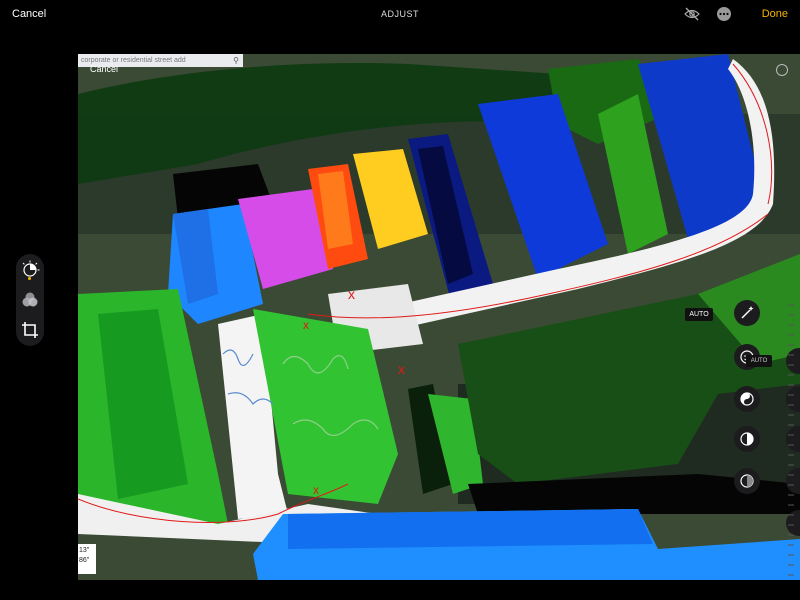 The height and width of the screenshot is (600, 800). I want to click on scale-top-label: 13", so click(84, 550).